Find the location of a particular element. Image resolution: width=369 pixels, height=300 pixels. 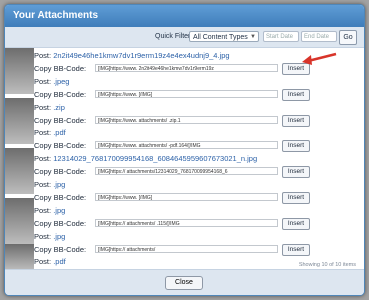

quick-filter-label: Quick Filter: is located at coordinates (174, 36).